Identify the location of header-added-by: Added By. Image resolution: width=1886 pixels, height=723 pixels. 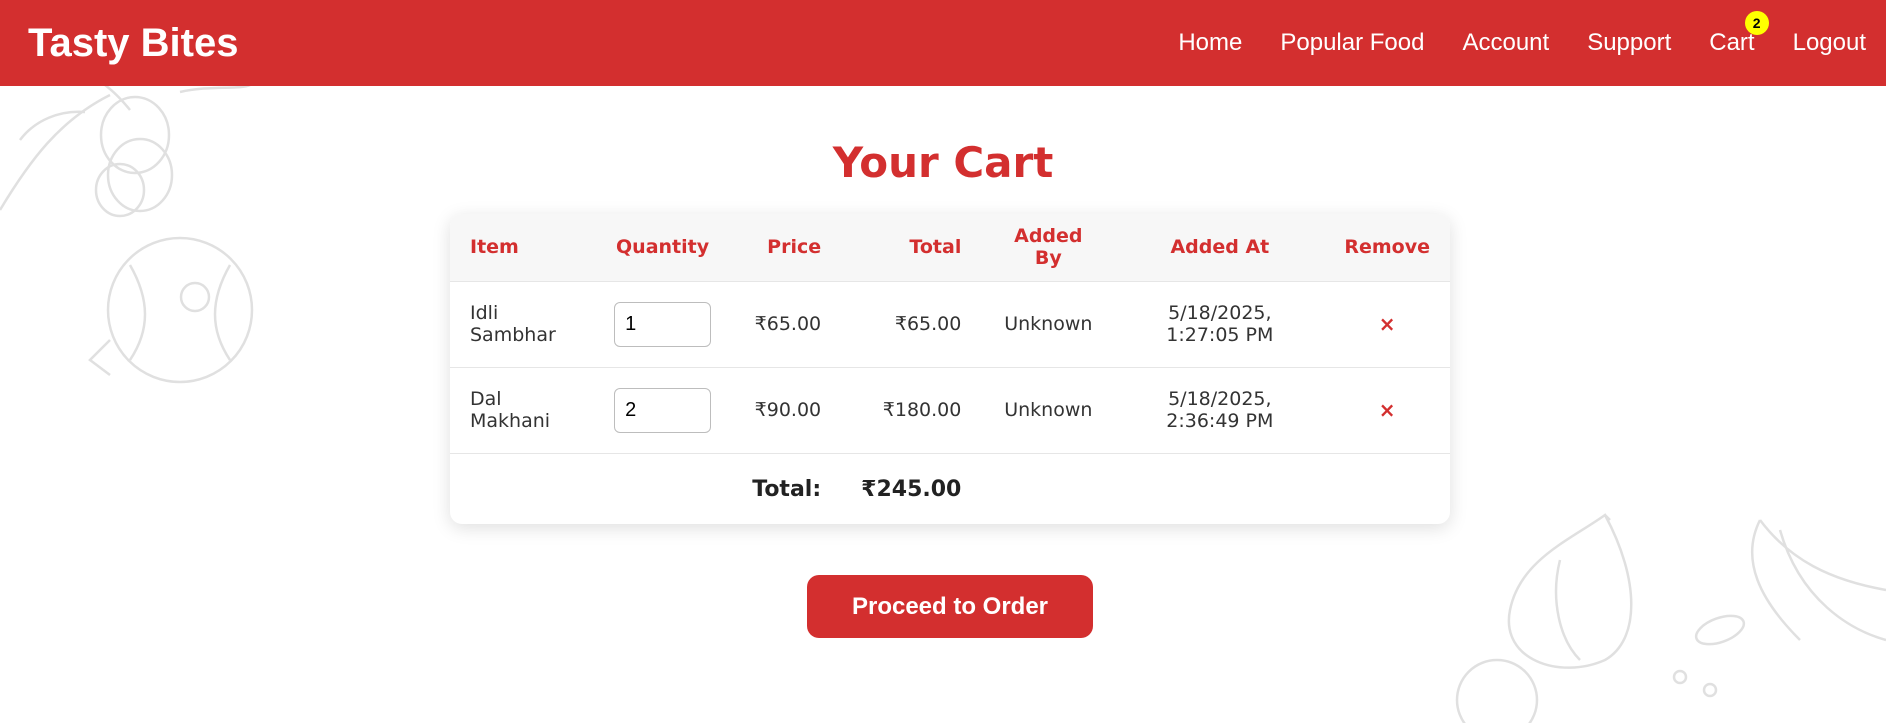
(1048, 247).